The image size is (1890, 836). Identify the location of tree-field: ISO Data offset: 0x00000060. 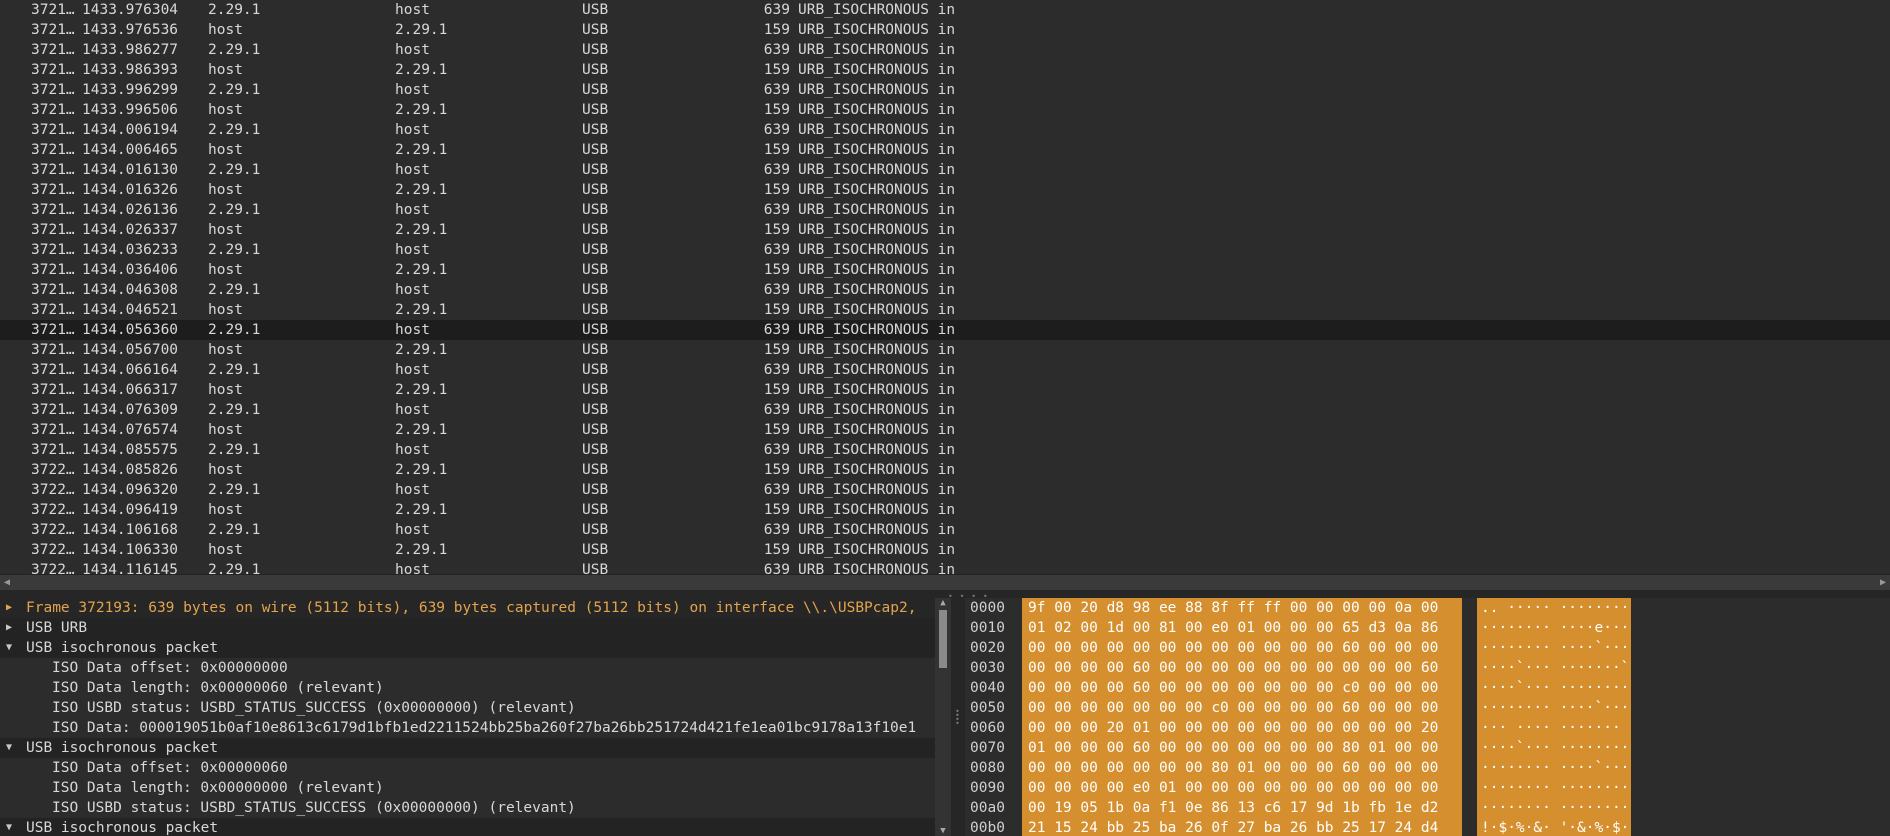
(467, 768).